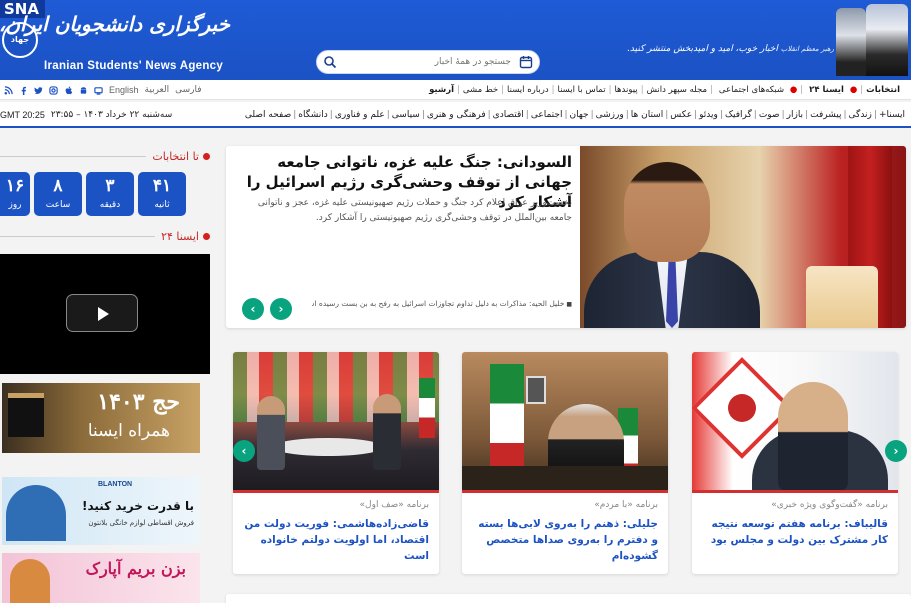 The width and height of the screenshot is (911, 603). Describe the element at coordinates (756, 90) in the screenshot. I see `nav-social-networks: ● شبکه‌های اجتماعی` at that location.